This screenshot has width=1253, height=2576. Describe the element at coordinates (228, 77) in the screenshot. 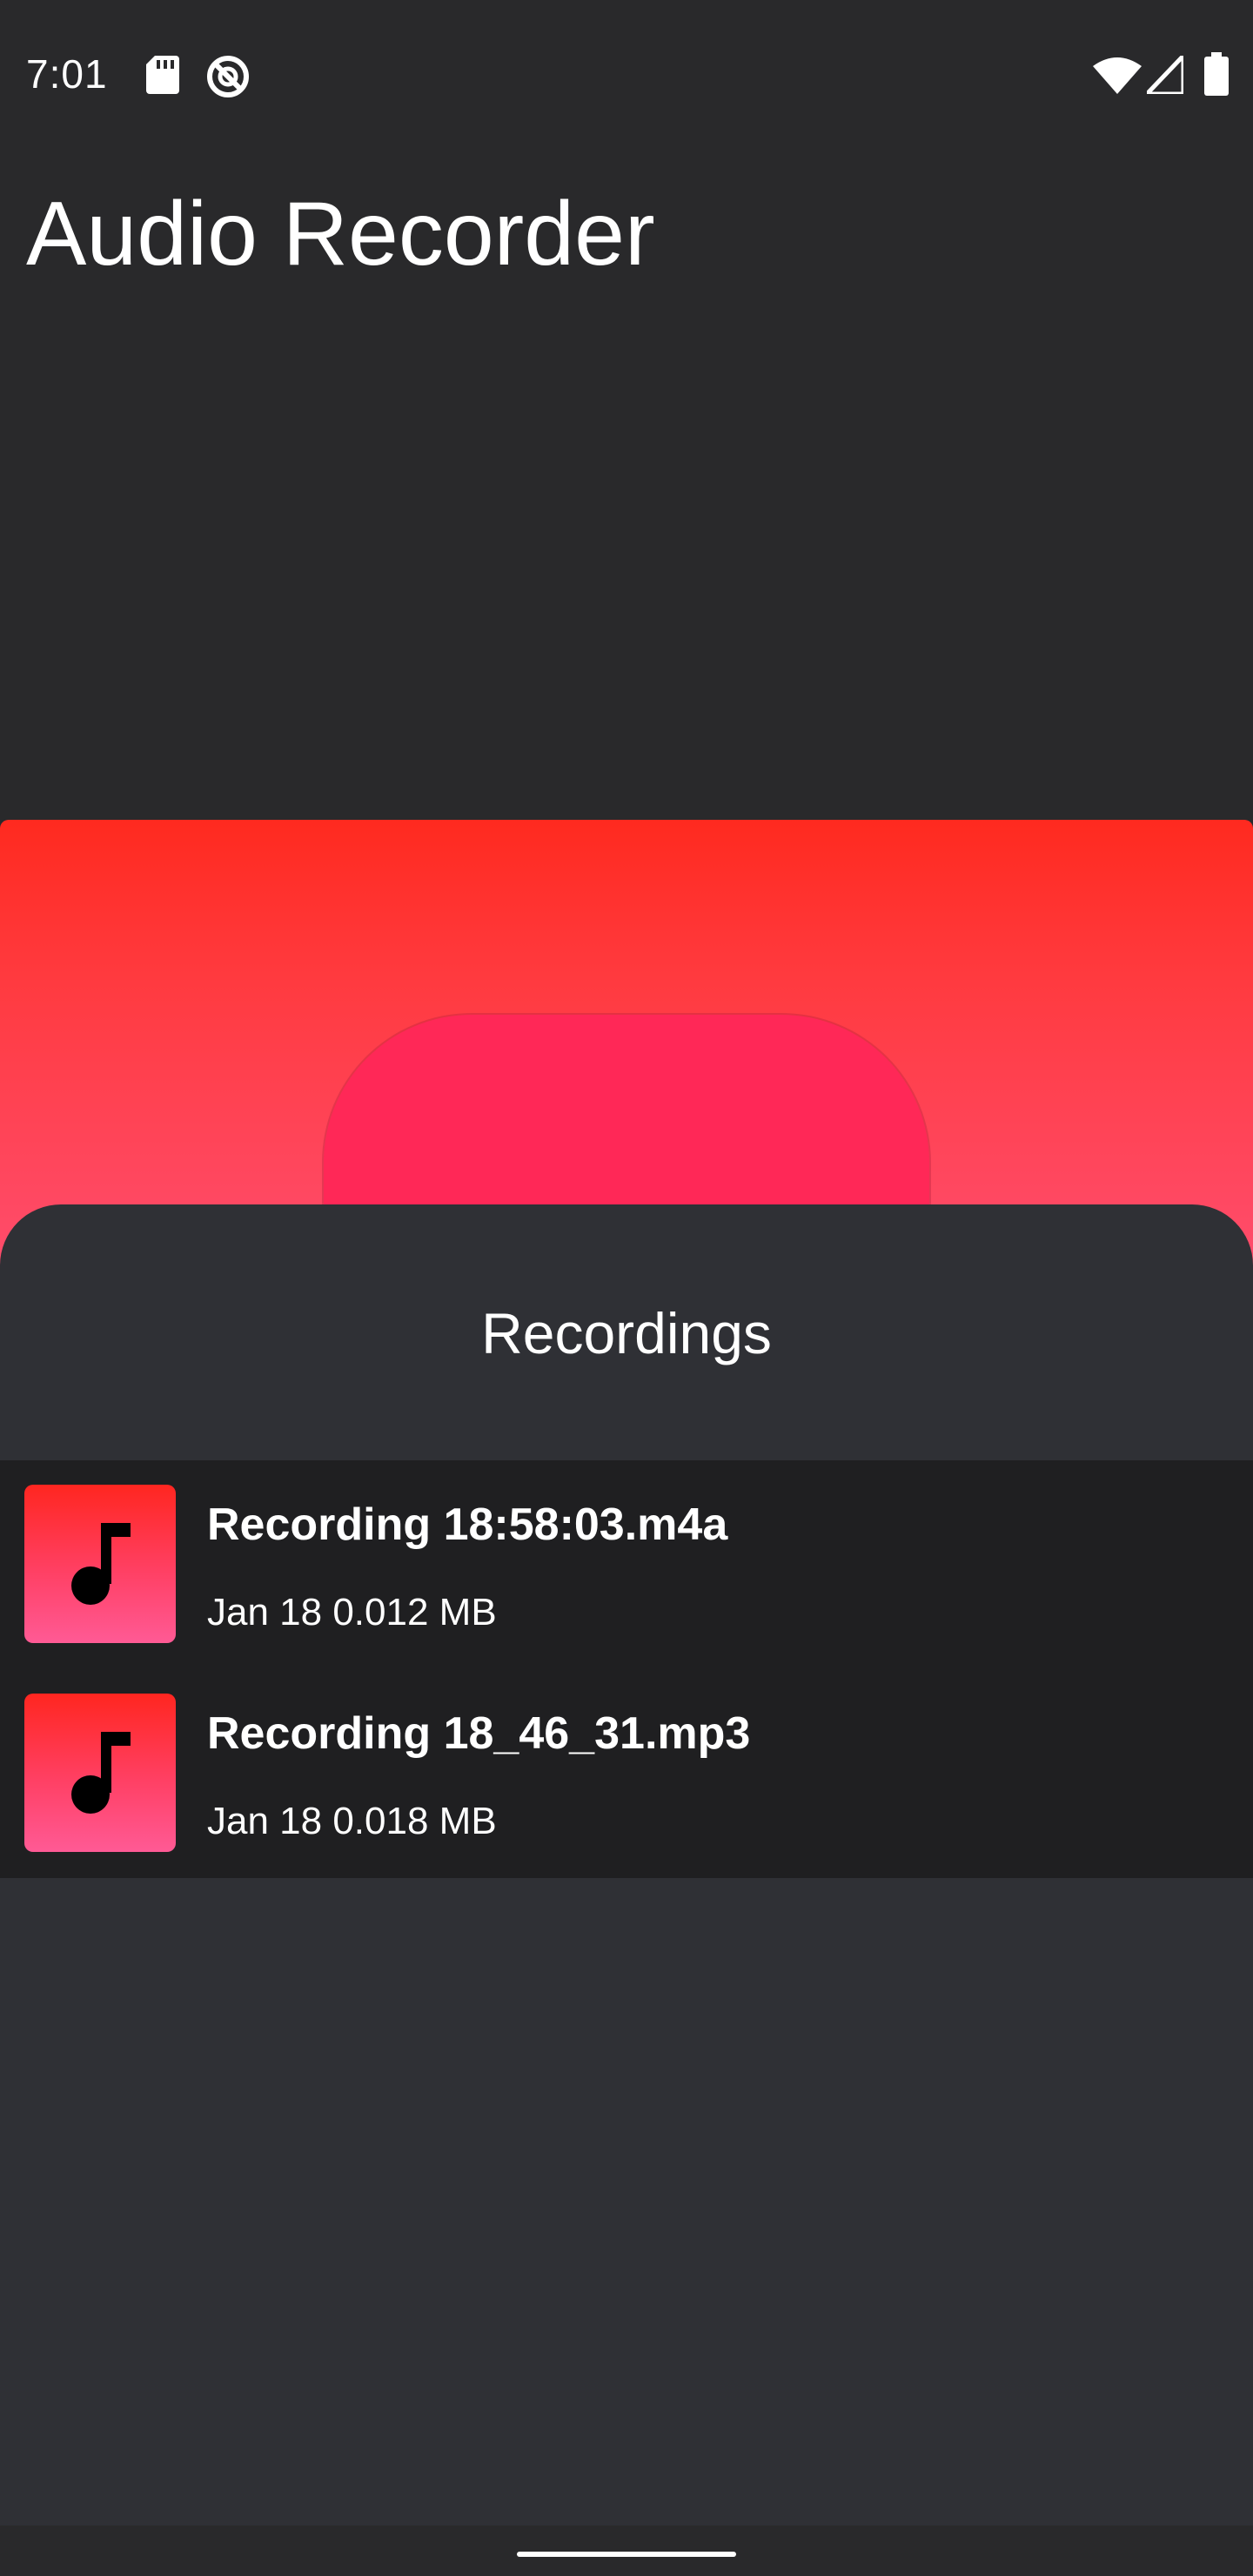

I see `do-not-disturb-icon` at that location.